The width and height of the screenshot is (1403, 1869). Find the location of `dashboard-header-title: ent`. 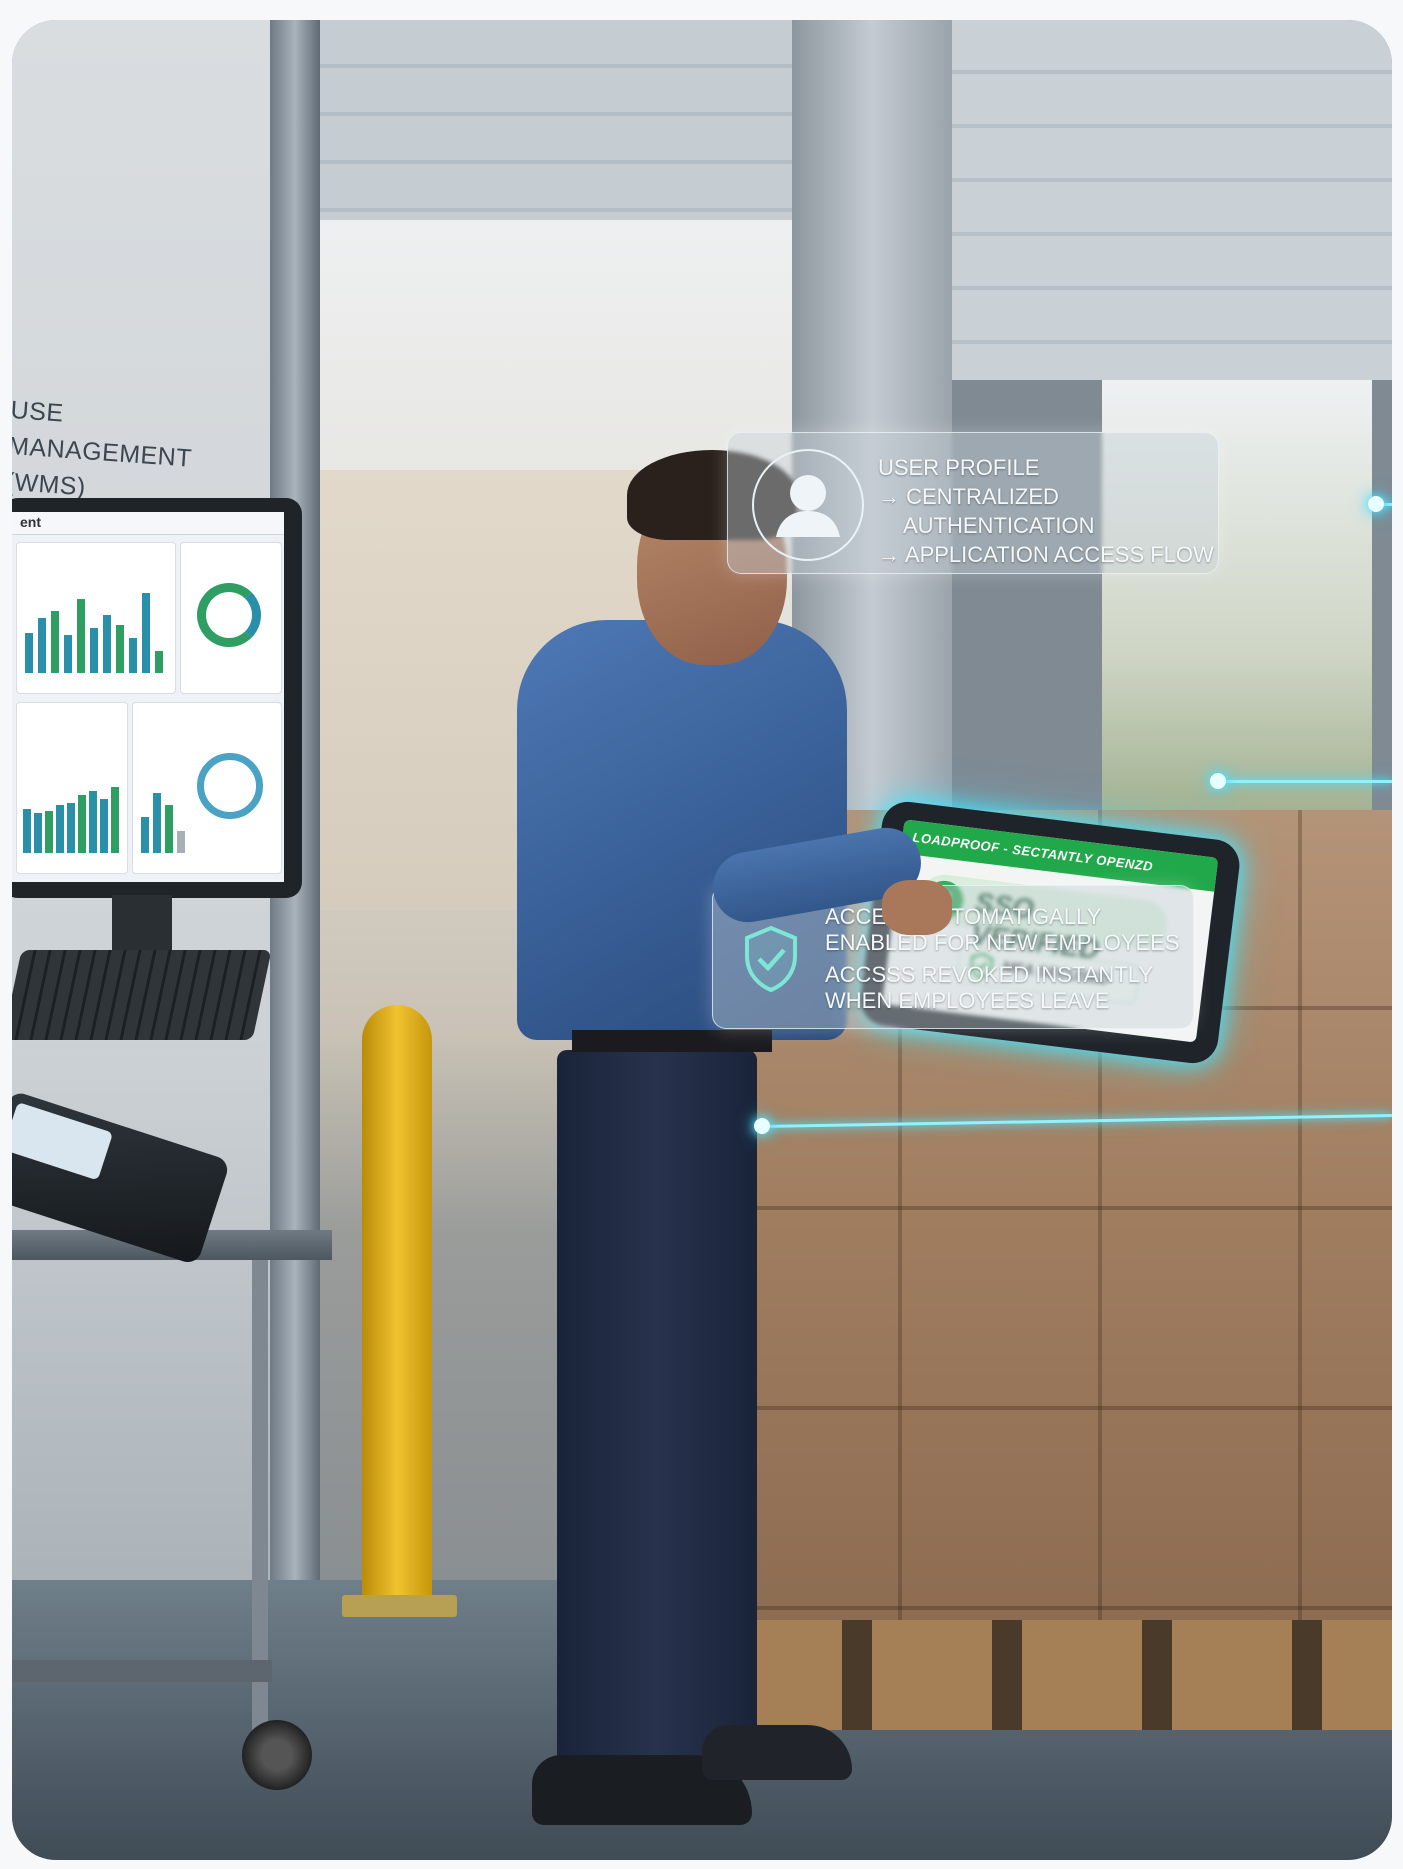

dashboard-header-title: ent is located at coordinates (30, 522).